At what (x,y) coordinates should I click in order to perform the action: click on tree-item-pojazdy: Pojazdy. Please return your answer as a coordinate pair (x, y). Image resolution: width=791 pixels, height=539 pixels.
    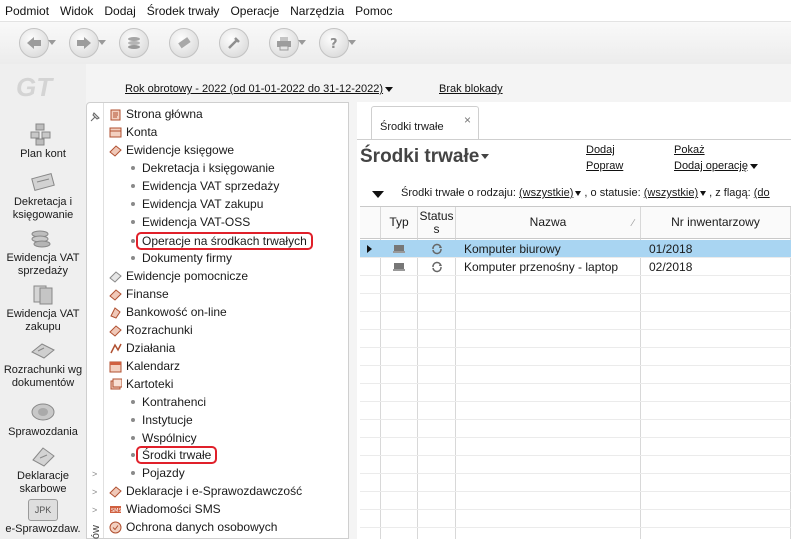
    Looking at the image, I should click on (158, 473).